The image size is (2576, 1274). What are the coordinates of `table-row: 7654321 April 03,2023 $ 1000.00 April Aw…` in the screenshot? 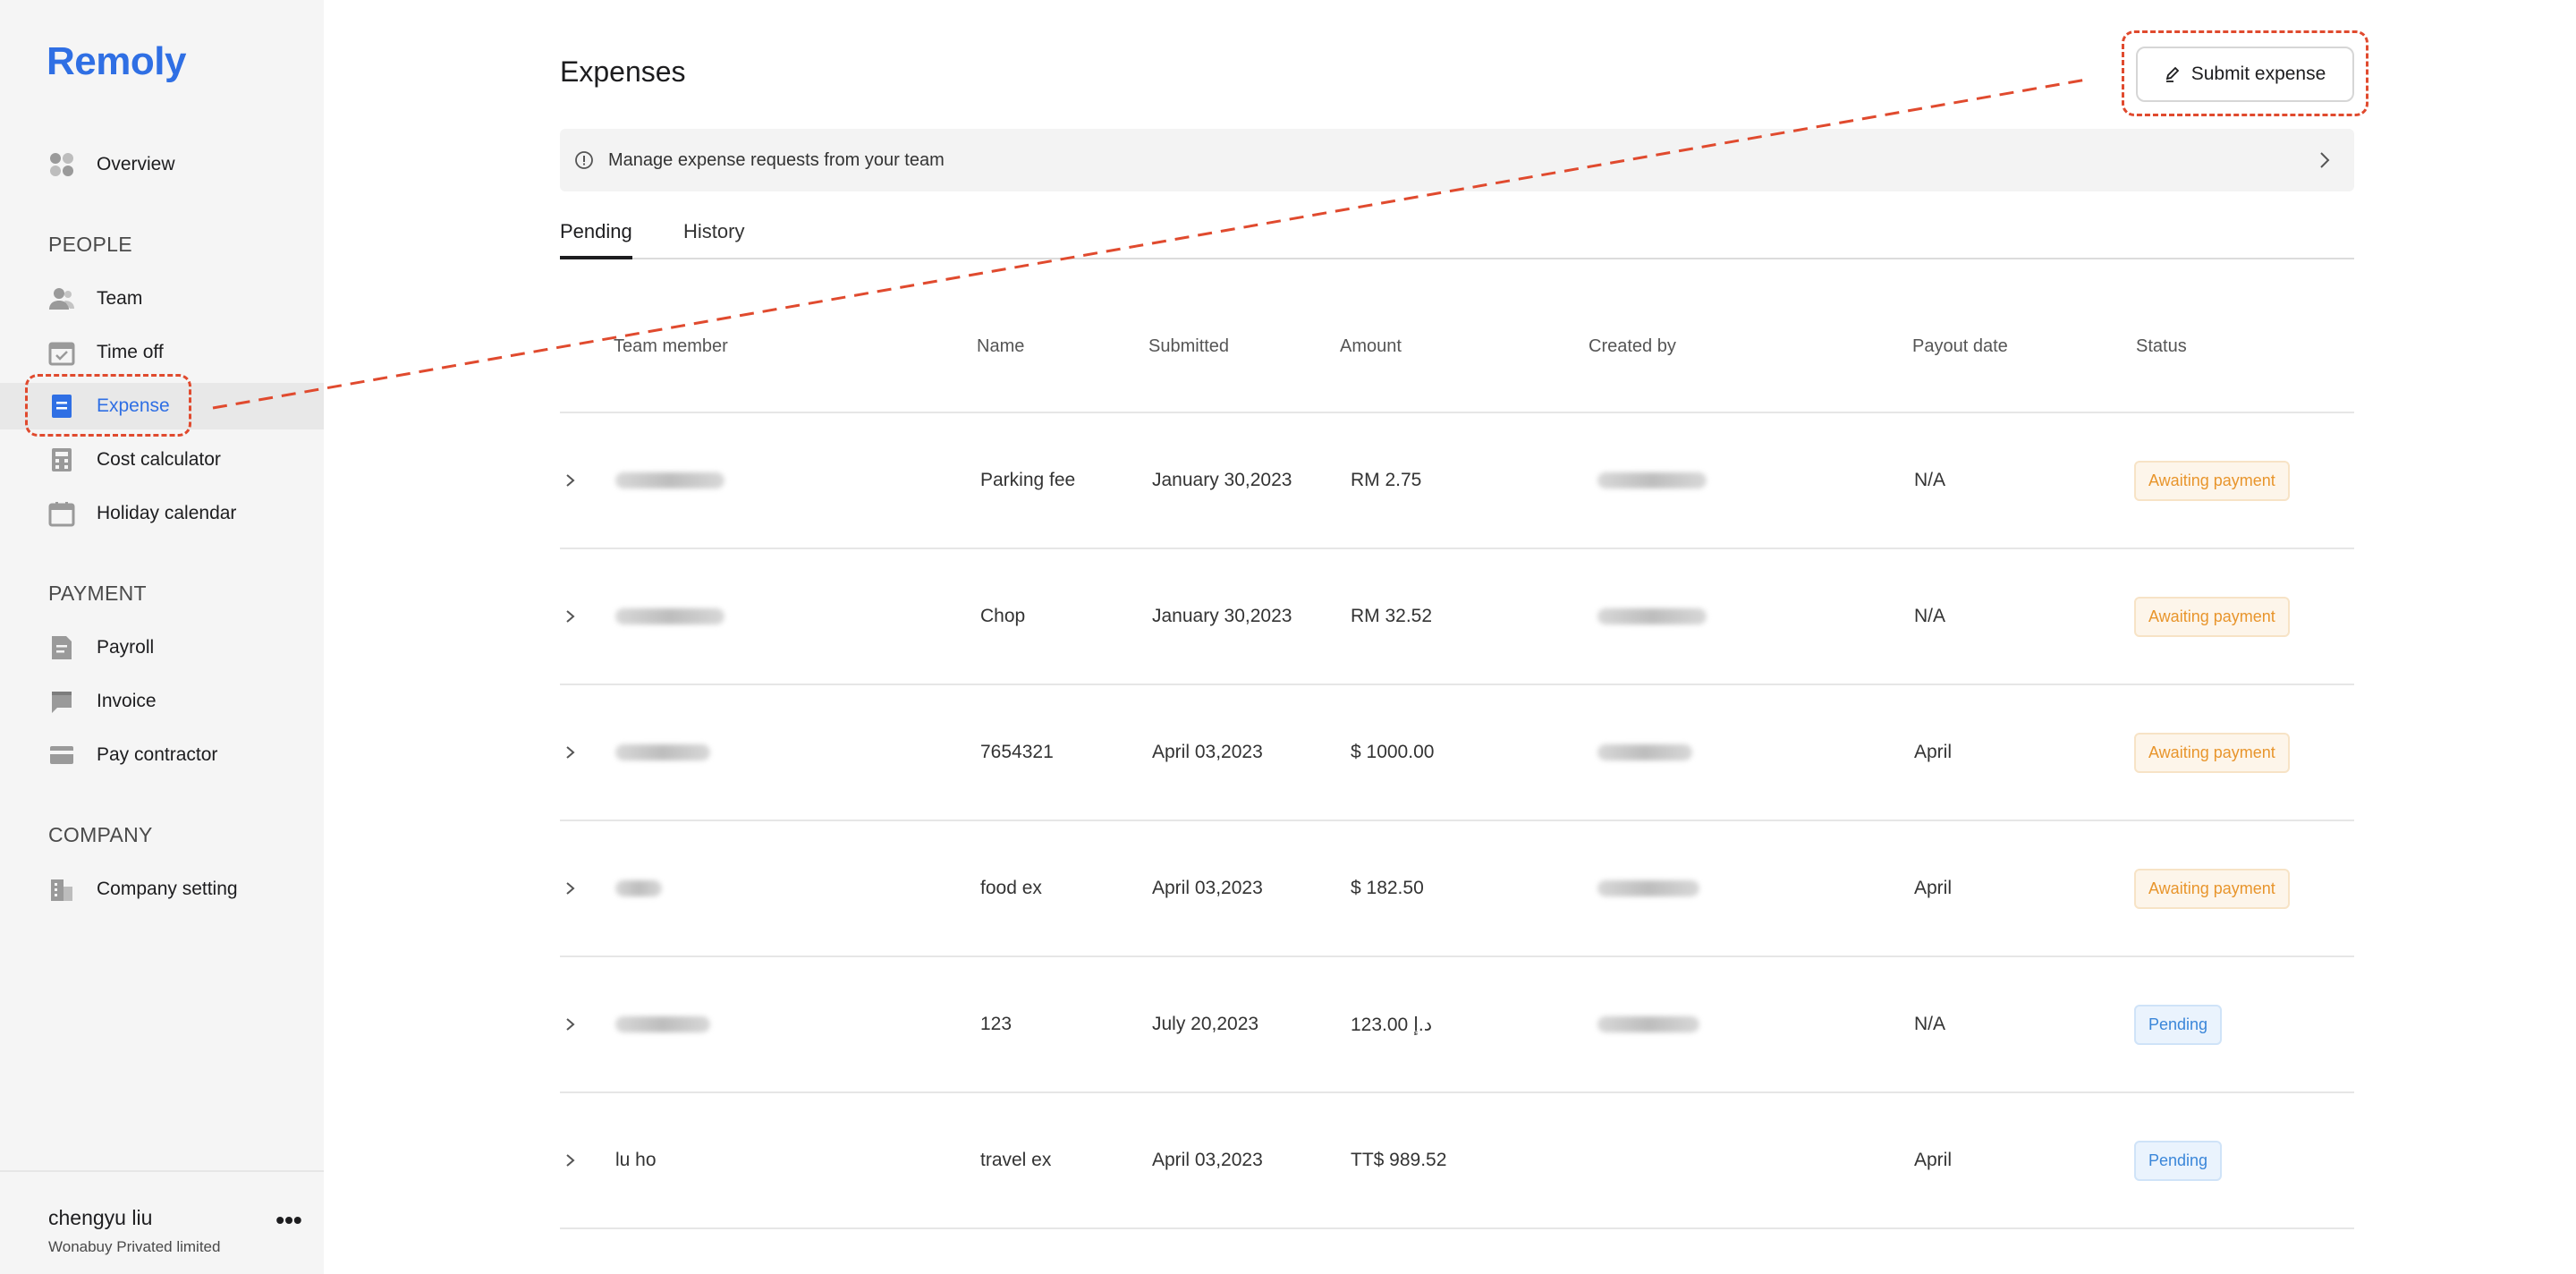 It's located at (1457, 753).